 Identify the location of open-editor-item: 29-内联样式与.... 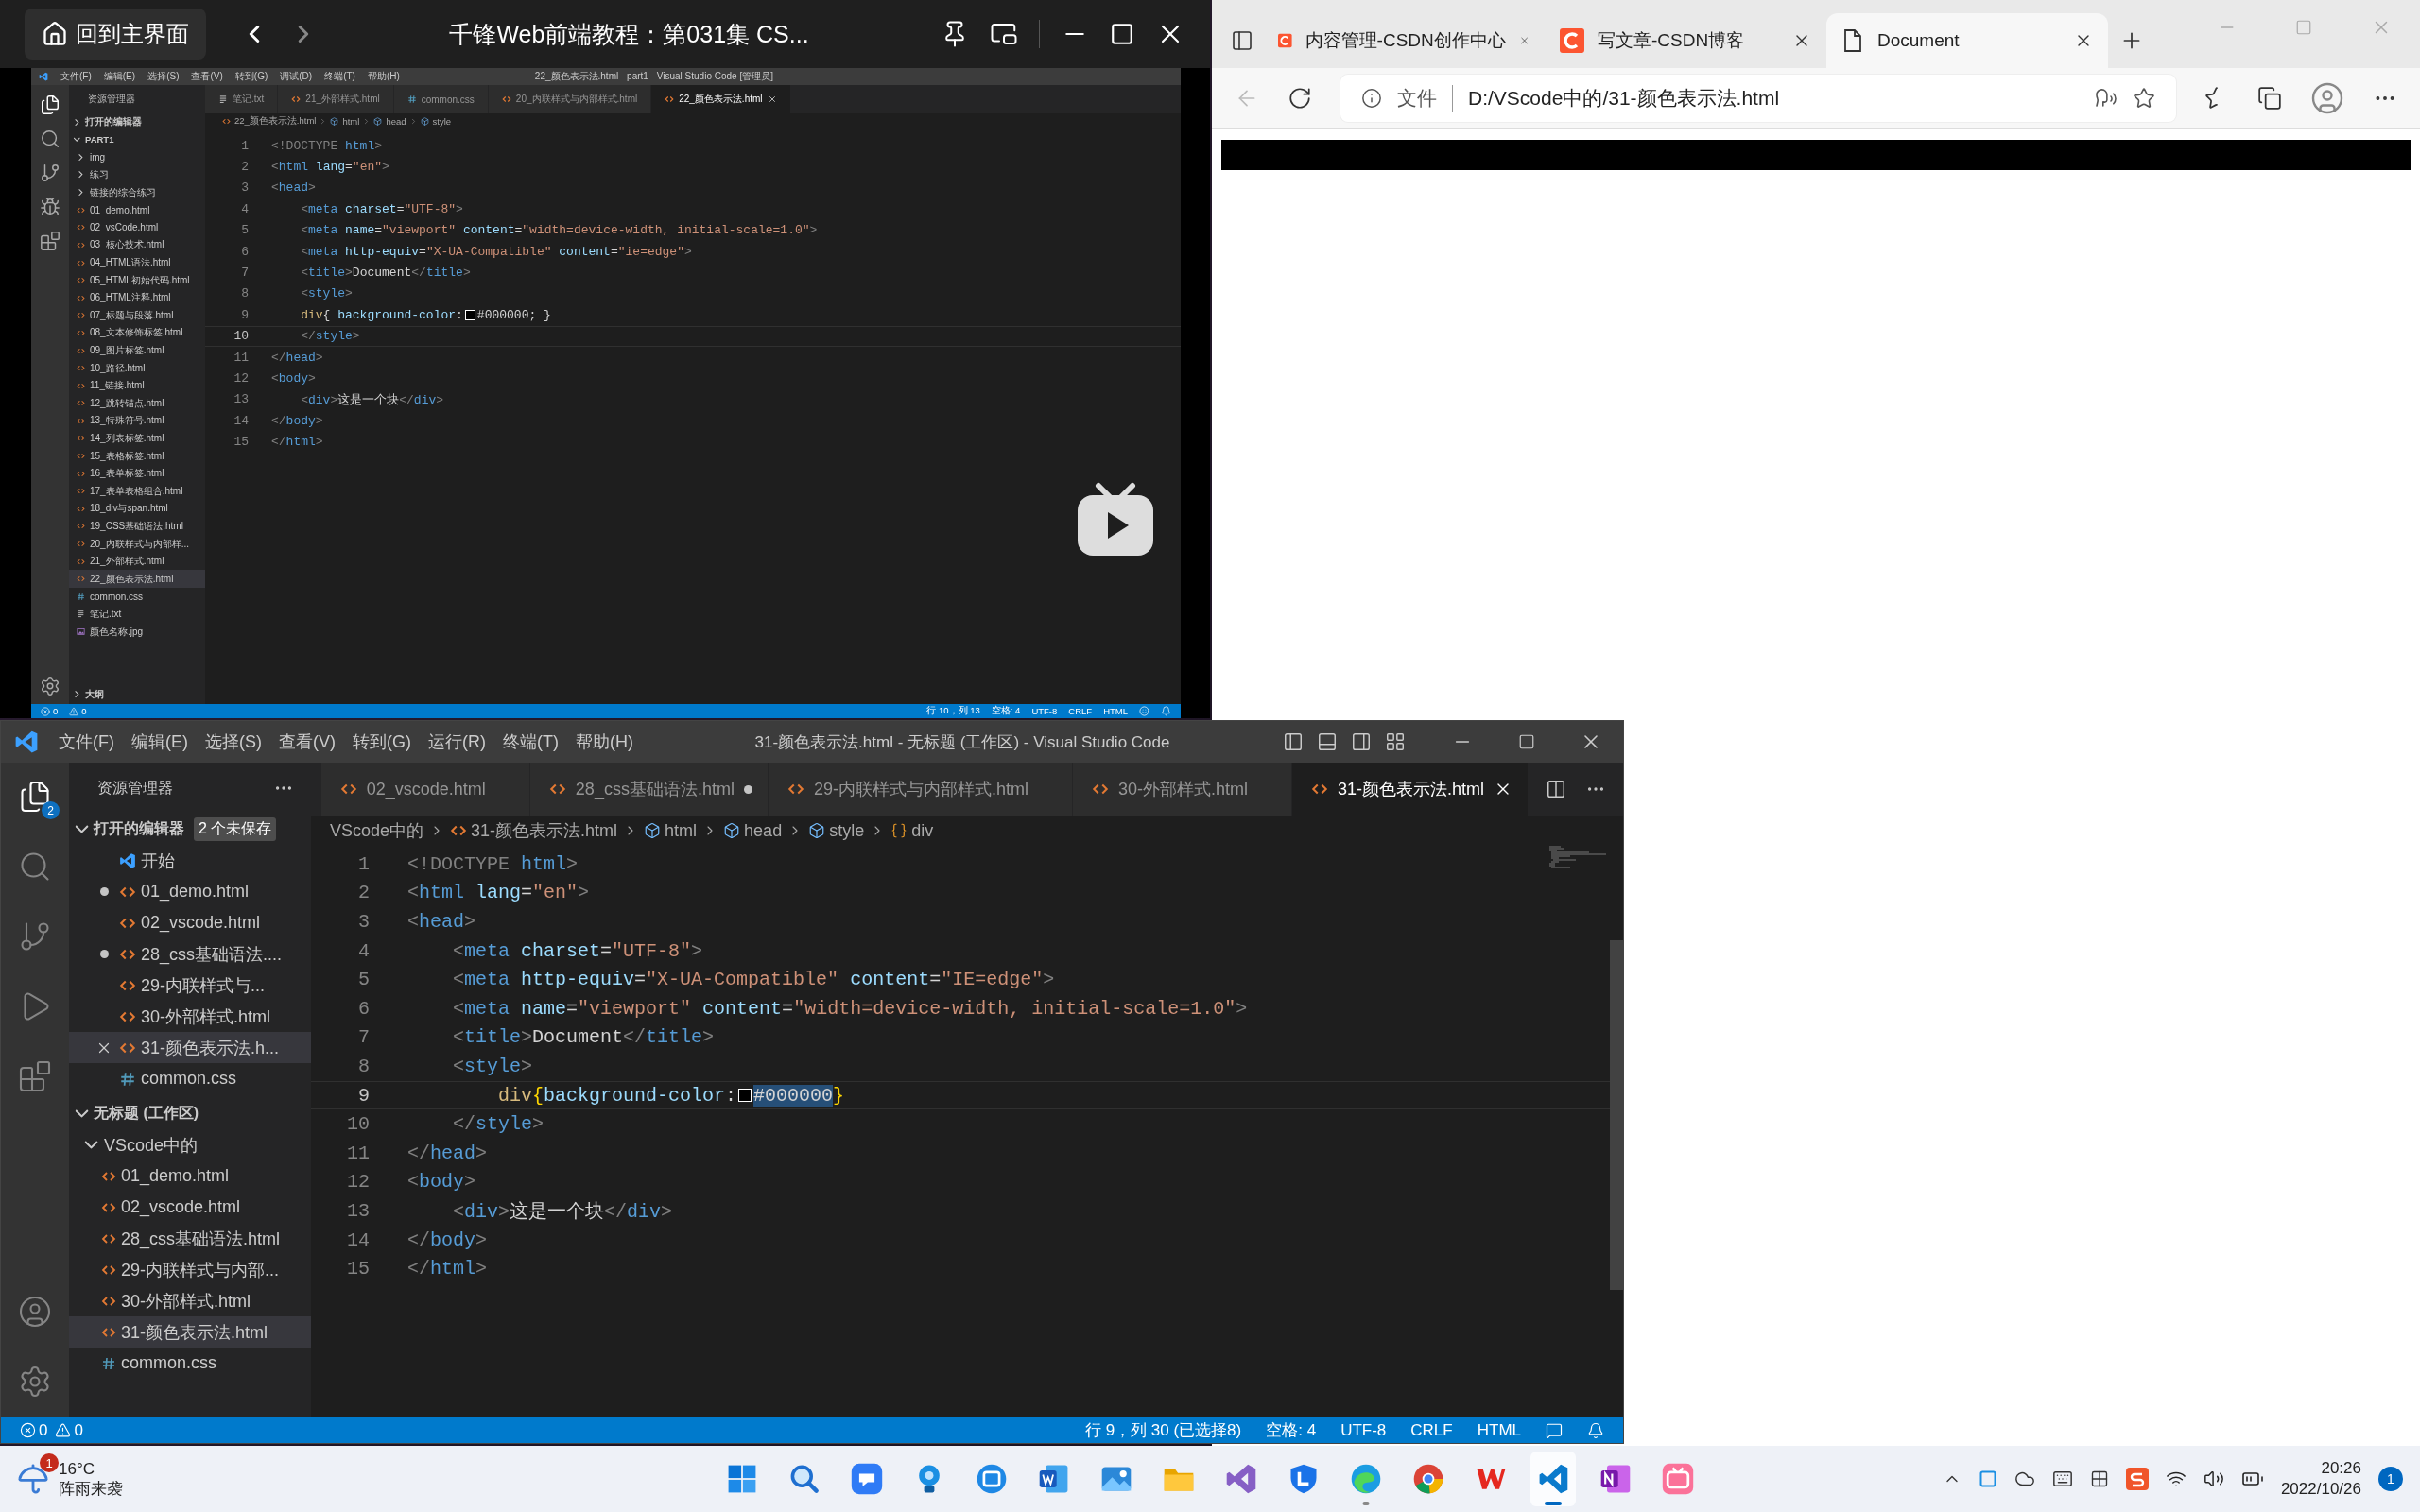
(190, 985).